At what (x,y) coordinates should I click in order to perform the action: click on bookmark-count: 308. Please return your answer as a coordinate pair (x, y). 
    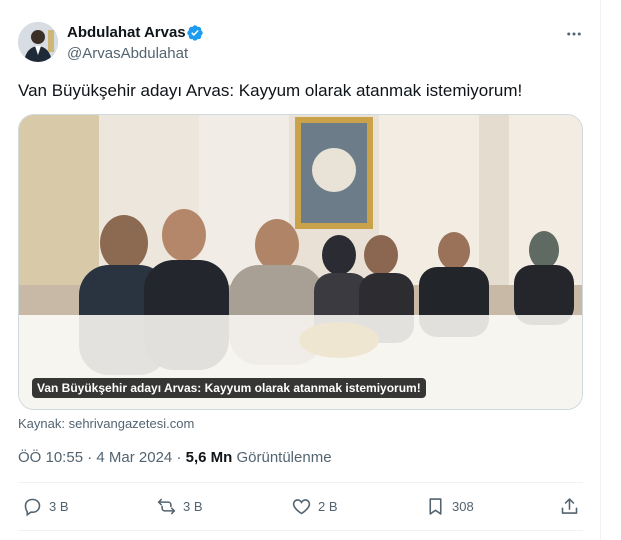
    Looking at the image, I should click on (463, 506).